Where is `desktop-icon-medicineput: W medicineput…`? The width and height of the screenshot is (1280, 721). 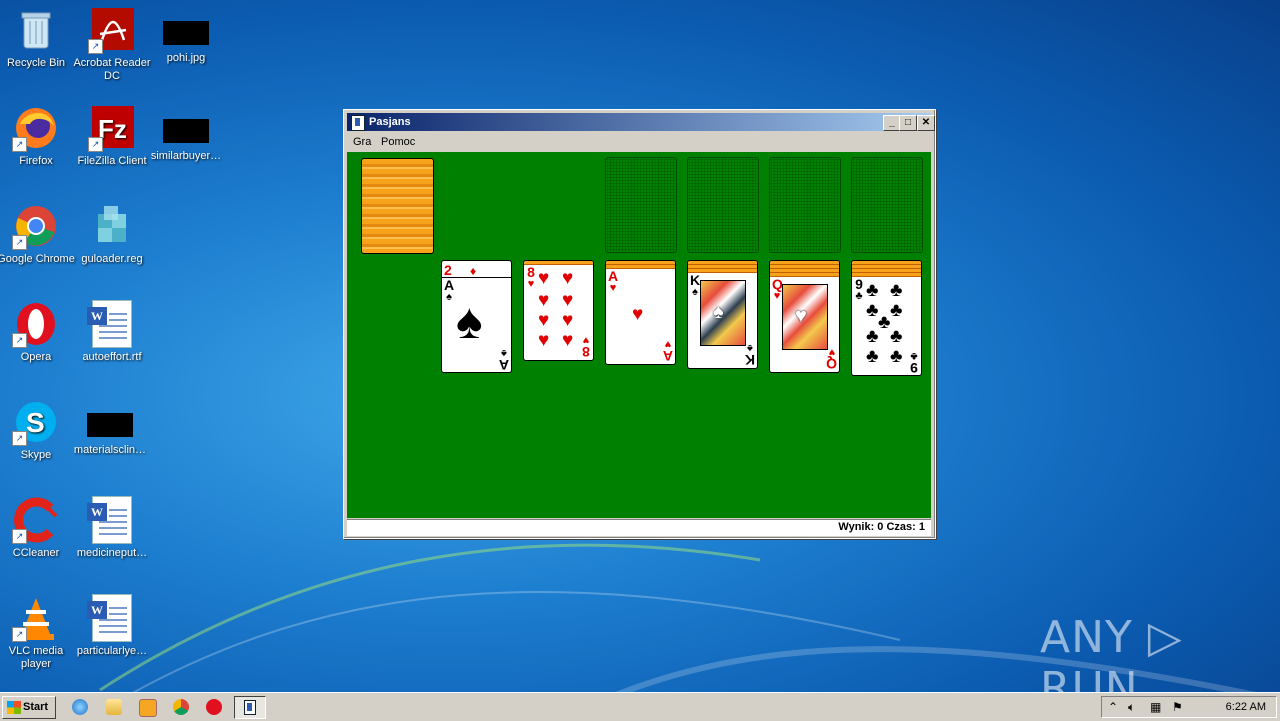 desktop-icon-medicineput: W medicineput… is located at coordinates (112, 525).